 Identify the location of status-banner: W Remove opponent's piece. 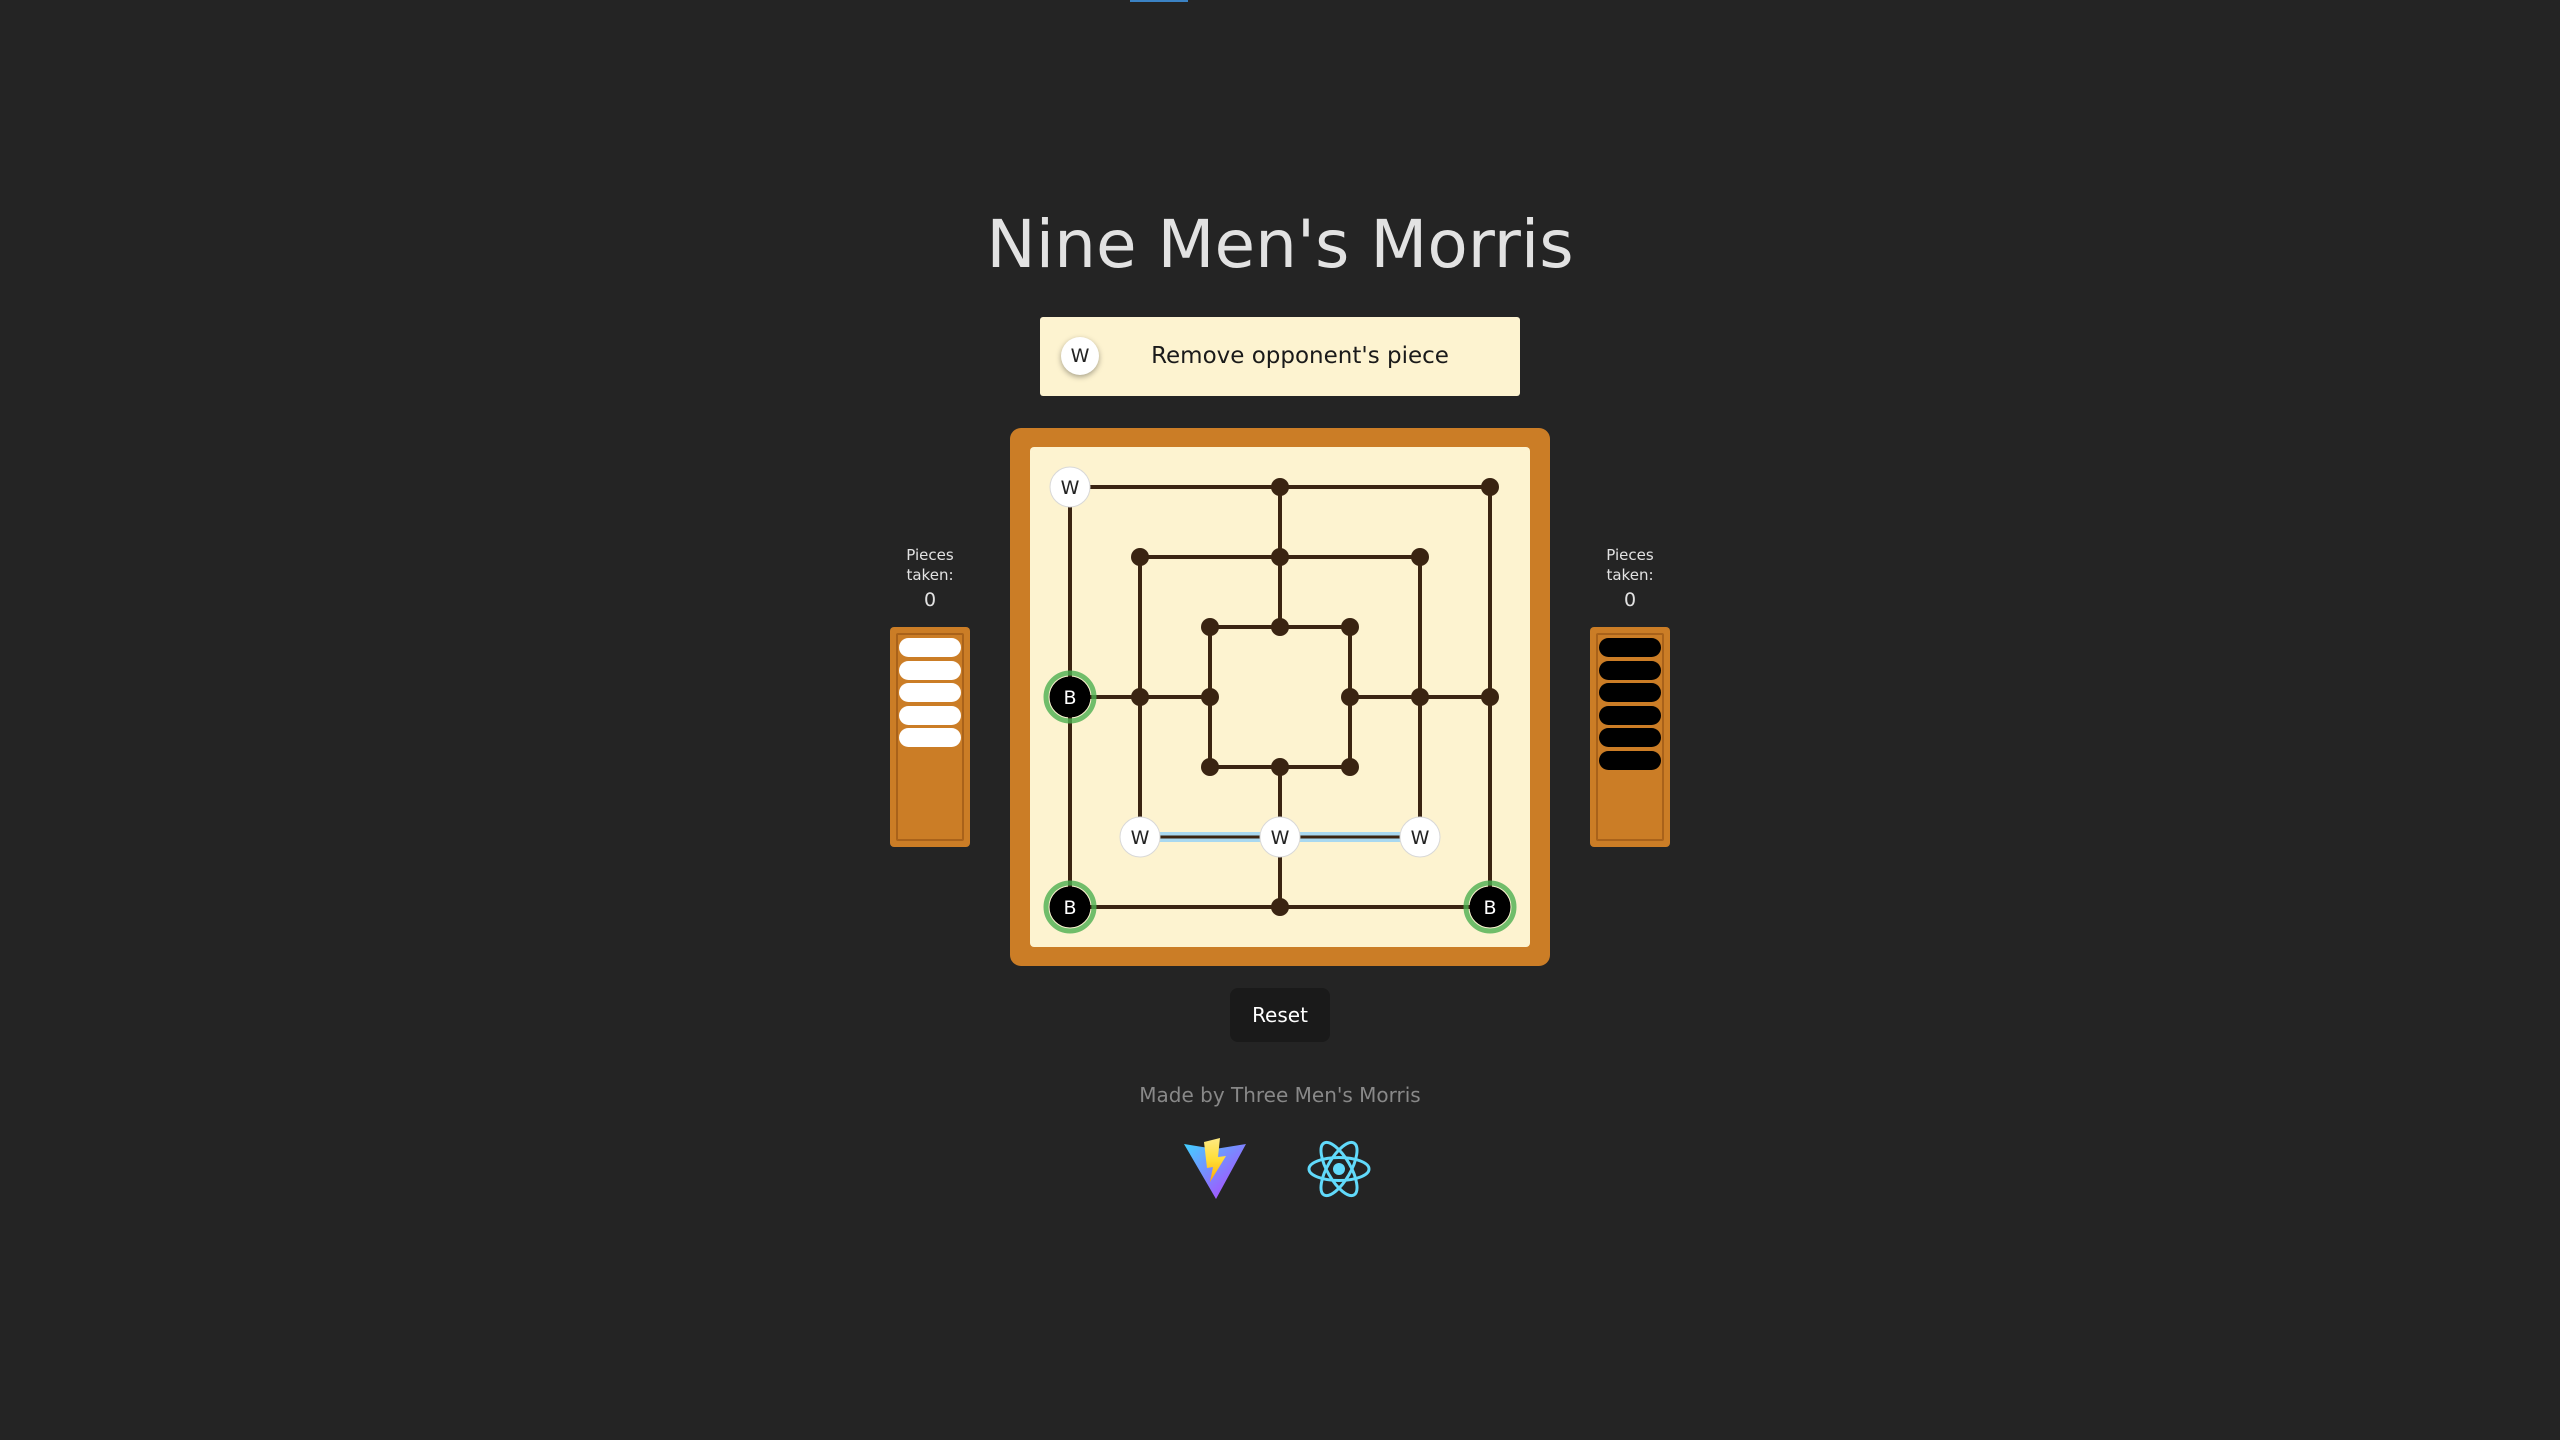
(1280, 356).